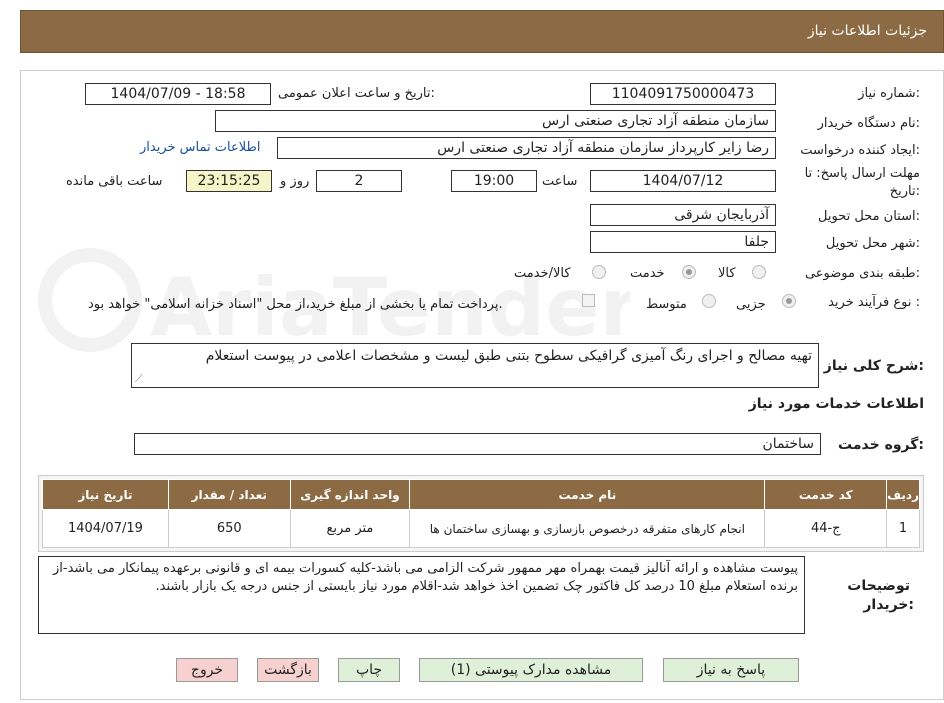  Describe the element at coordinates (587, 494) in the screenshot. I see `col-name-header: نام خدمت` at that location.